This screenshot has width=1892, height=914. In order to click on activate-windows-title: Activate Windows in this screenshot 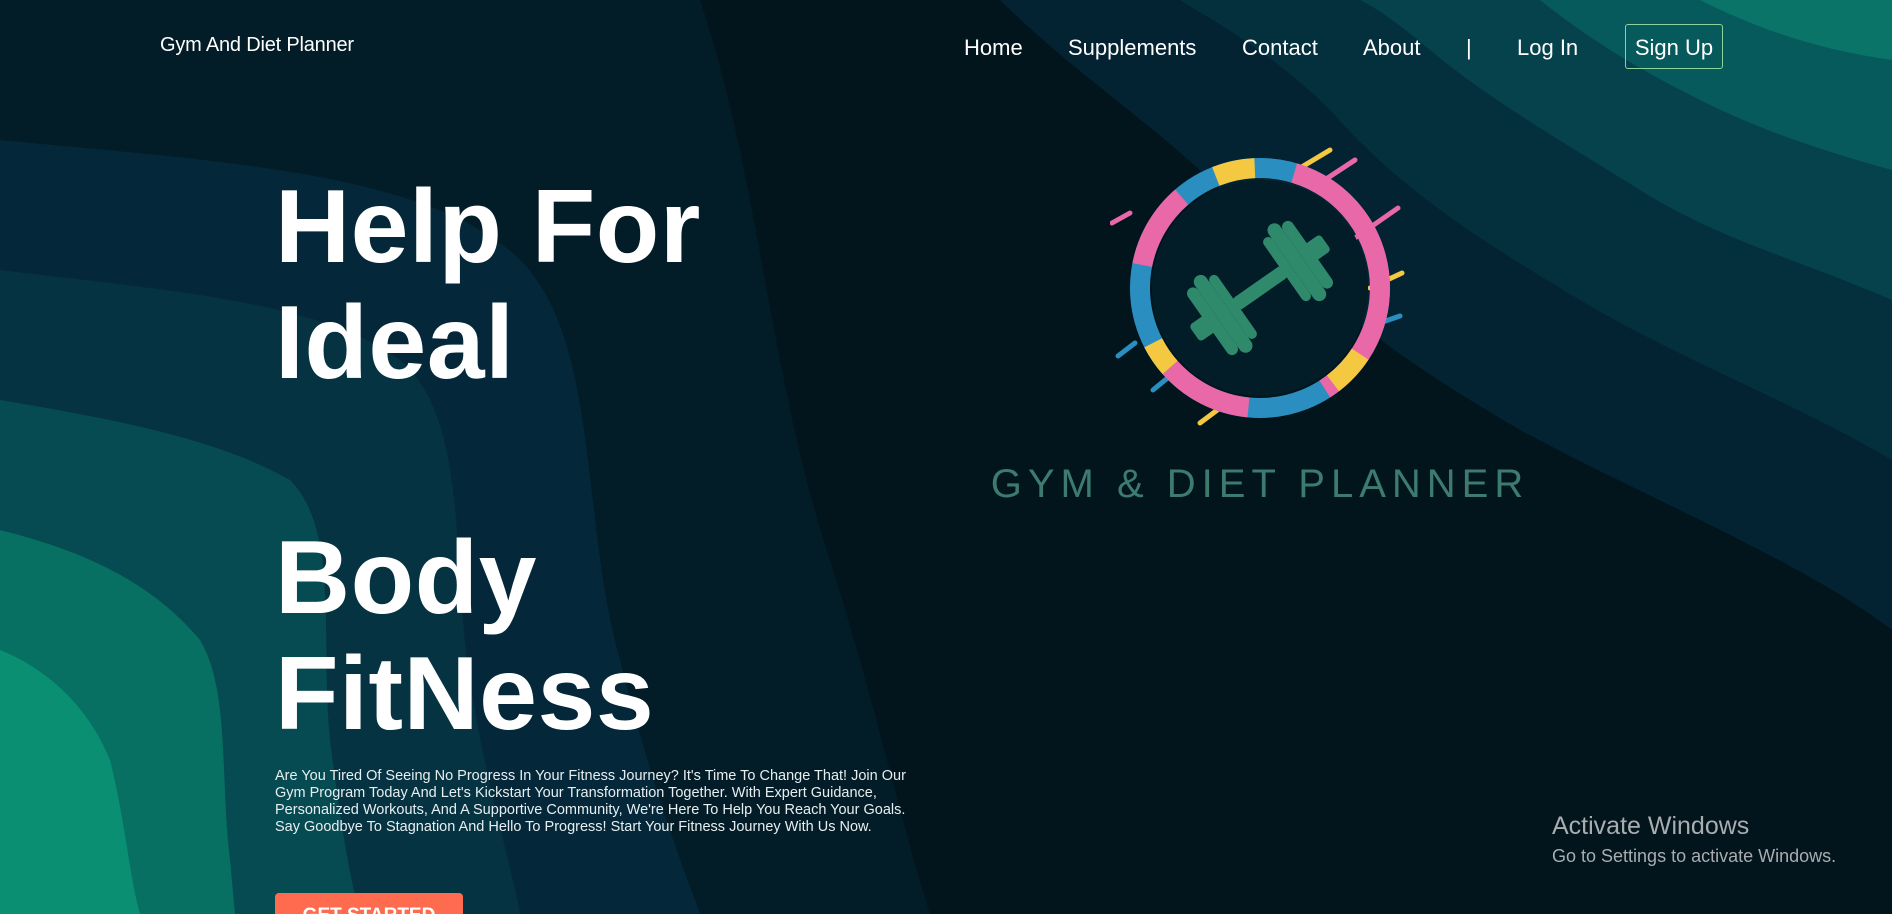, I will do `click(1651, 826)`.